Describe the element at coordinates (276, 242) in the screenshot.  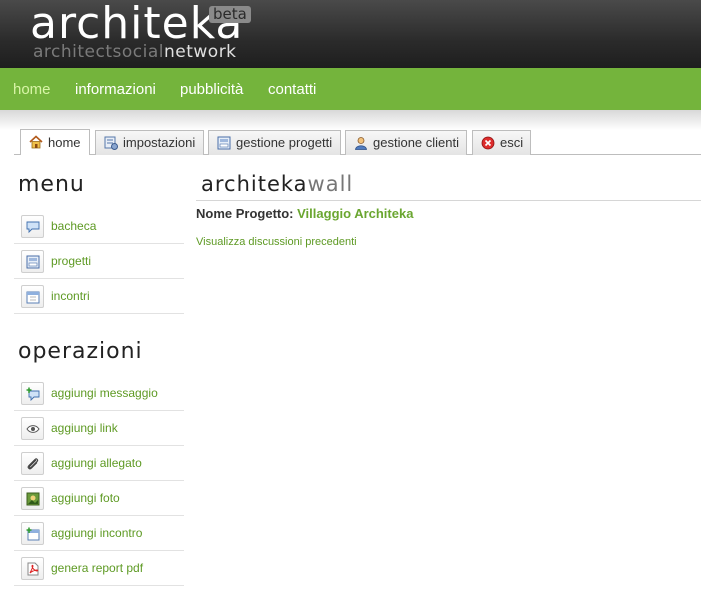
I see `previous-discussions-link: Visualizza discussioni precedenti` at that location.